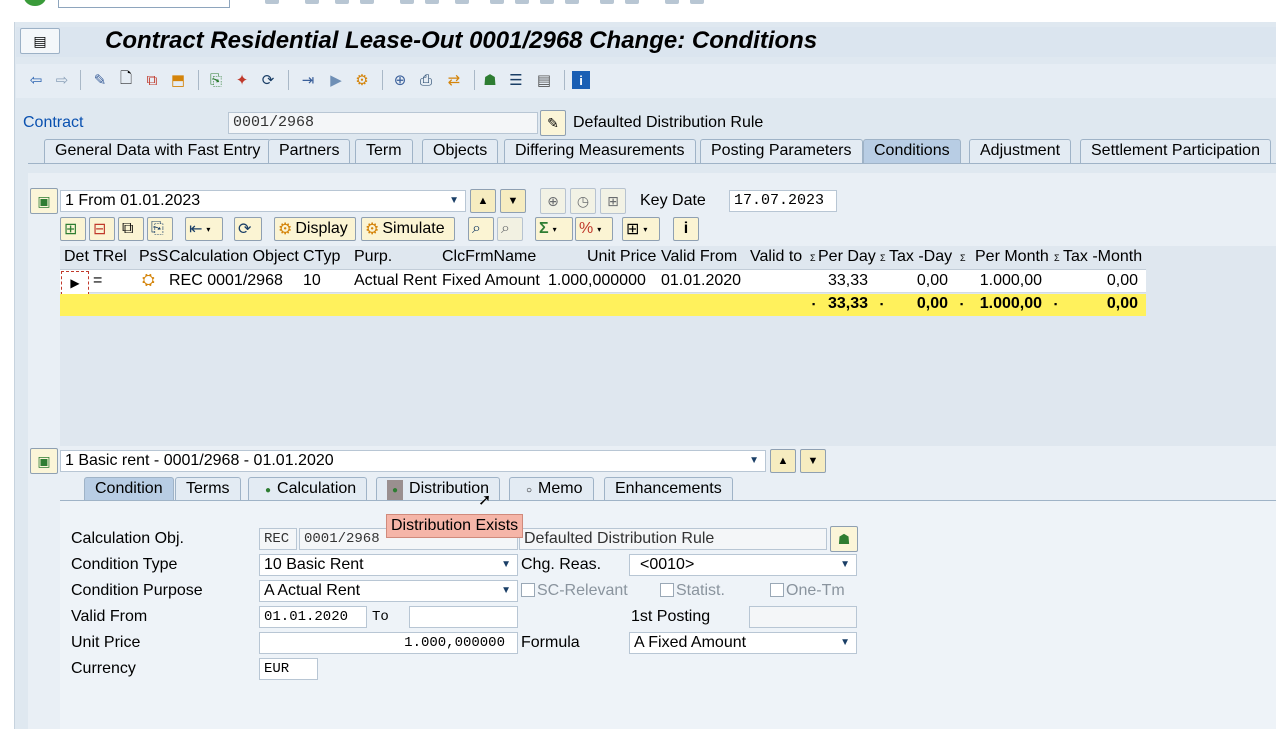  What do you see at coordinates (522, 2) in the screenshot?
I see `prev-page-icon` at bounding box center [522, 2].